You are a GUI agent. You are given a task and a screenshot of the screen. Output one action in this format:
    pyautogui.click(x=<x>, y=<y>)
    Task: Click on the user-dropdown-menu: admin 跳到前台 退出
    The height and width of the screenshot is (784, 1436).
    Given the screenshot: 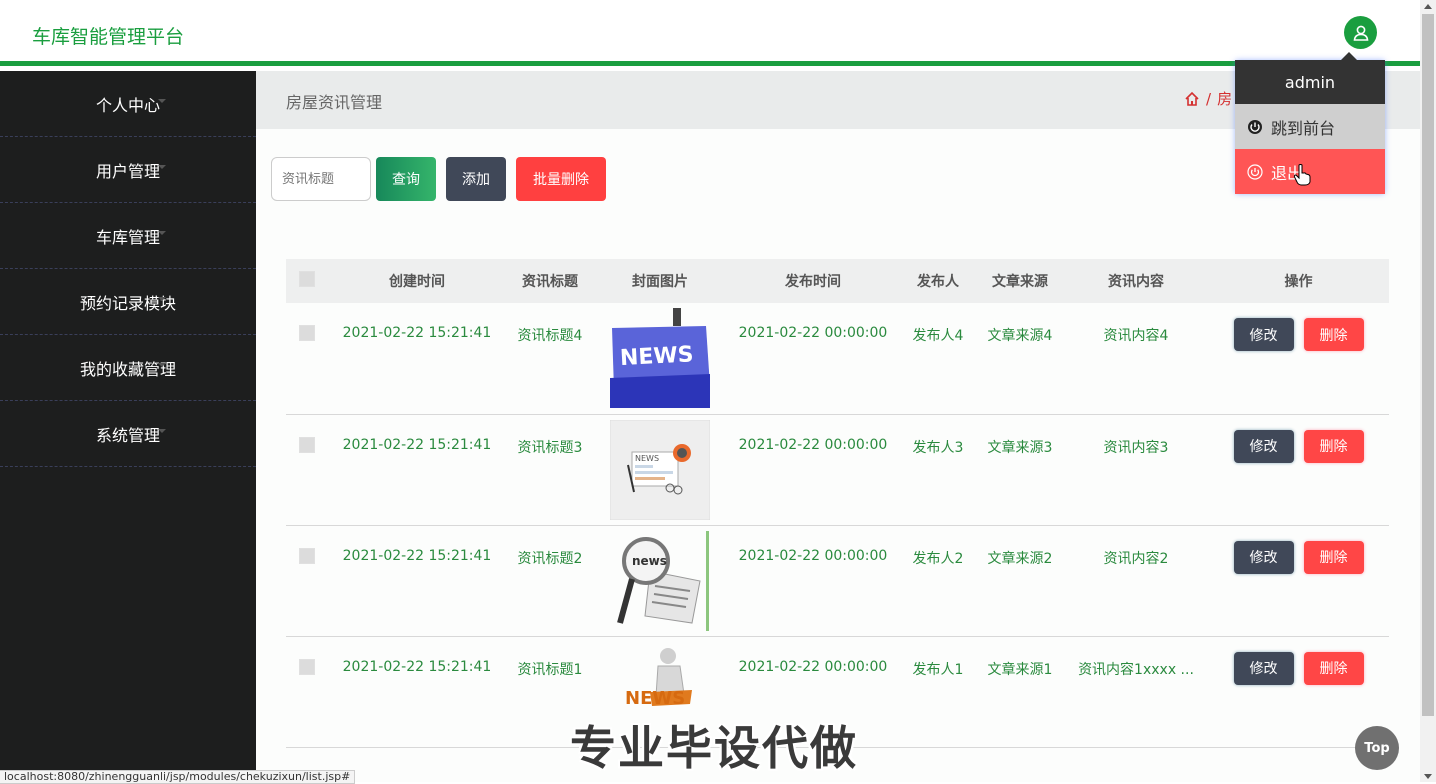 What is the action you would take?
    pyautogui.click(x=1310, y=123)
    